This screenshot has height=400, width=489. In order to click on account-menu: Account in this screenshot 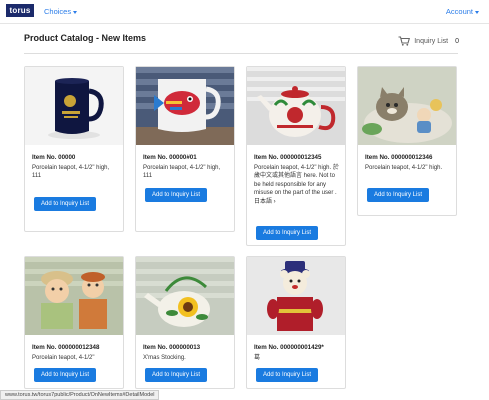, I will do `click(462, 11)`.